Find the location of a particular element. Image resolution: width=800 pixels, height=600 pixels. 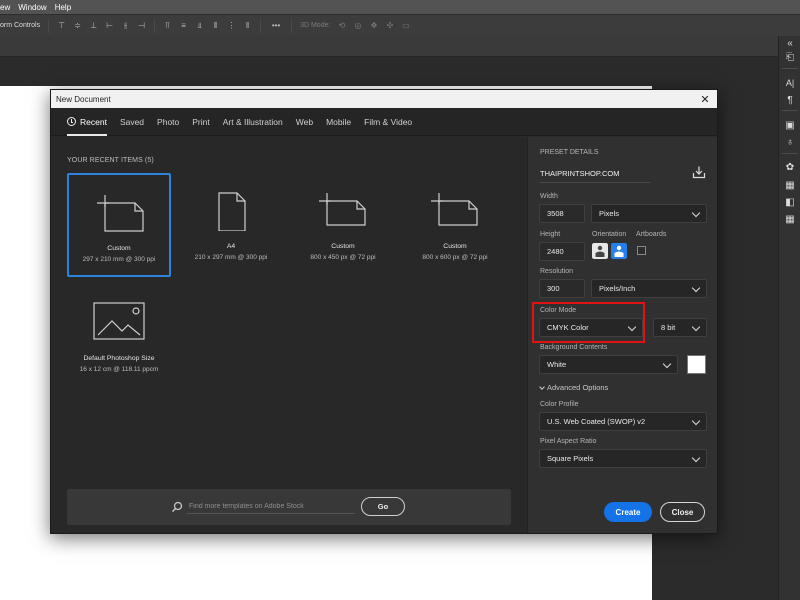

video-camera-icon: ▭ is located at coordinates (405, 25).